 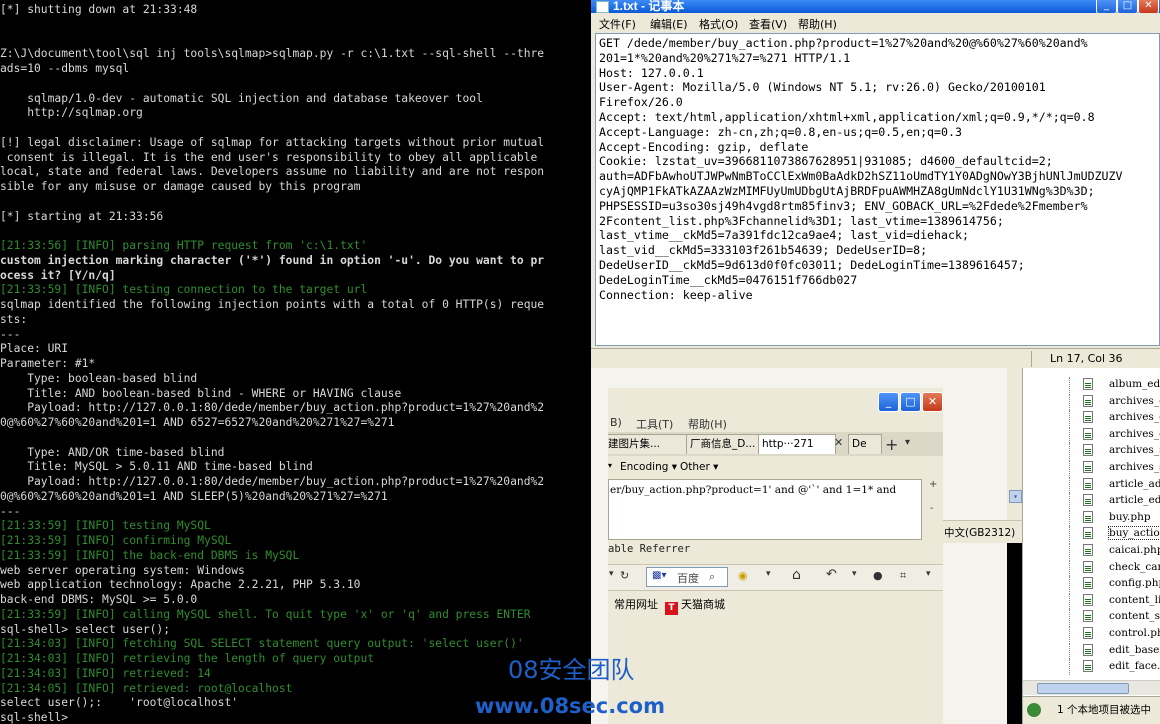 I want to click on menu-edit: 编辑(E), so click(x=669, y=24).